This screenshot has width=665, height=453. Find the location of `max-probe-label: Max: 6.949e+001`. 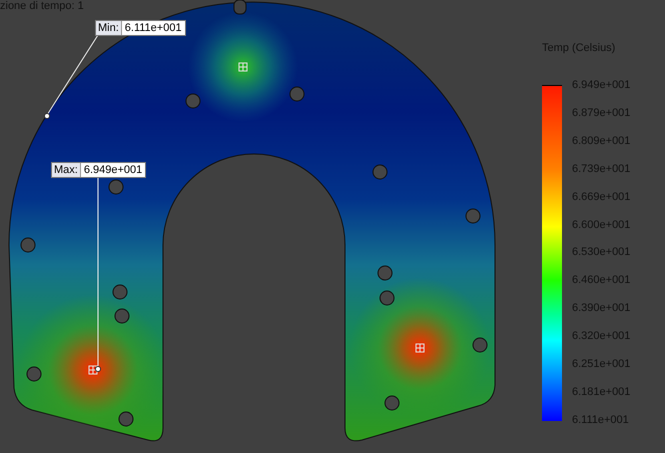

max-probe-label: Max: 6.949e+001 is located at coordinates (98, 170).